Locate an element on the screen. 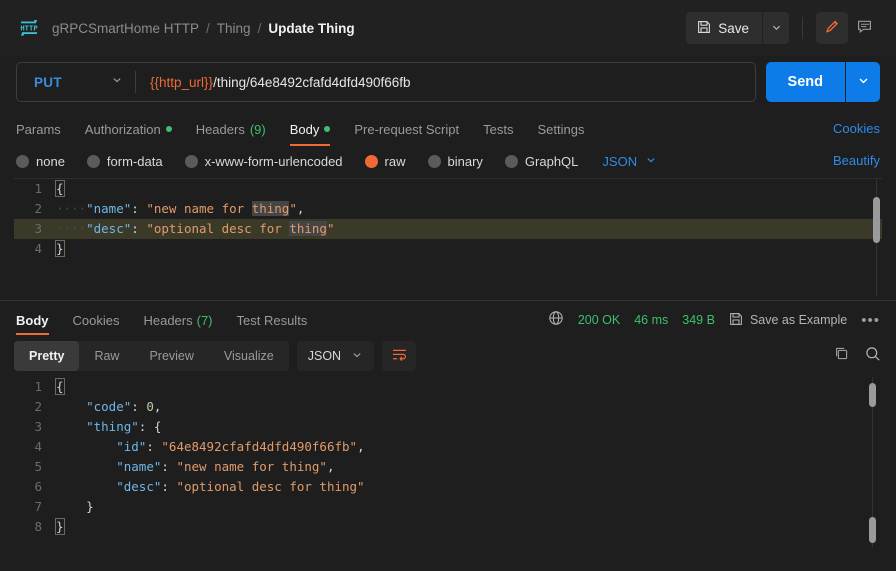 Image resolution: width=896 pixels, height=571 pixels. line-number: 1 is located at coordinates (38, 188).